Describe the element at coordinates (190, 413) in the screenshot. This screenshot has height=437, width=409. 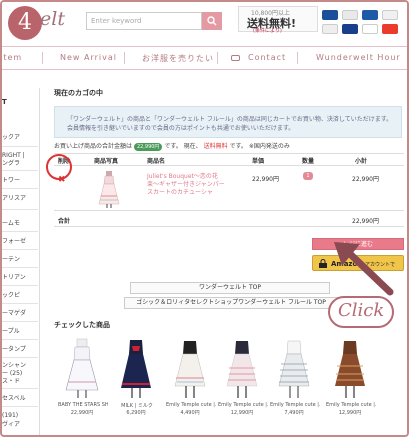
I see `checked-item-price: 4,490円` at that location.